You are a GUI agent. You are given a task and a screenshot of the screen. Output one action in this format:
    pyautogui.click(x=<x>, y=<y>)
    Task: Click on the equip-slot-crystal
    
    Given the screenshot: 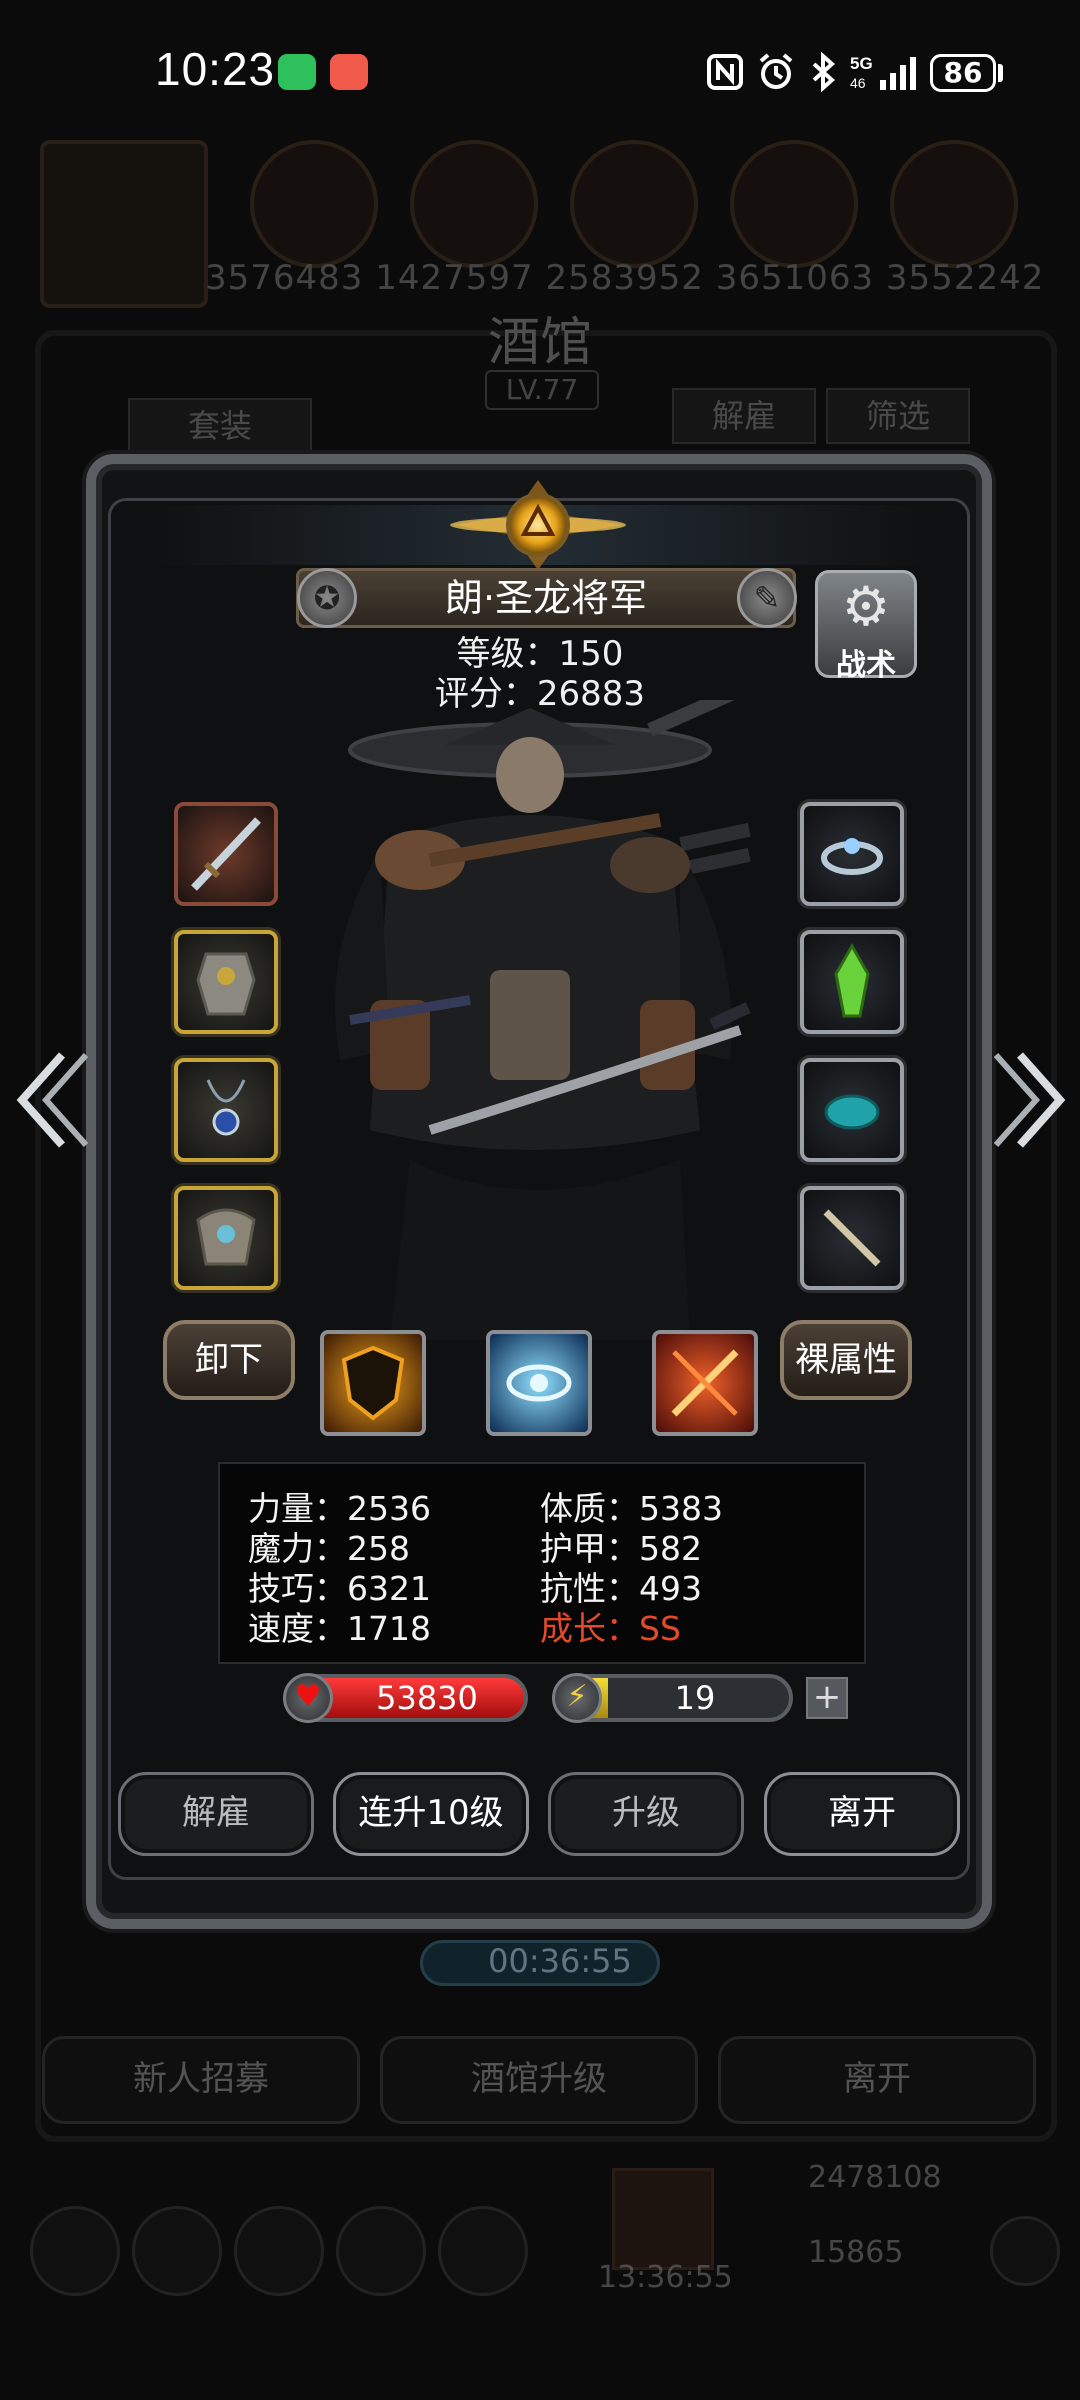 What is the action you would take?
    pyautogui.click(x=852, y=982)
    